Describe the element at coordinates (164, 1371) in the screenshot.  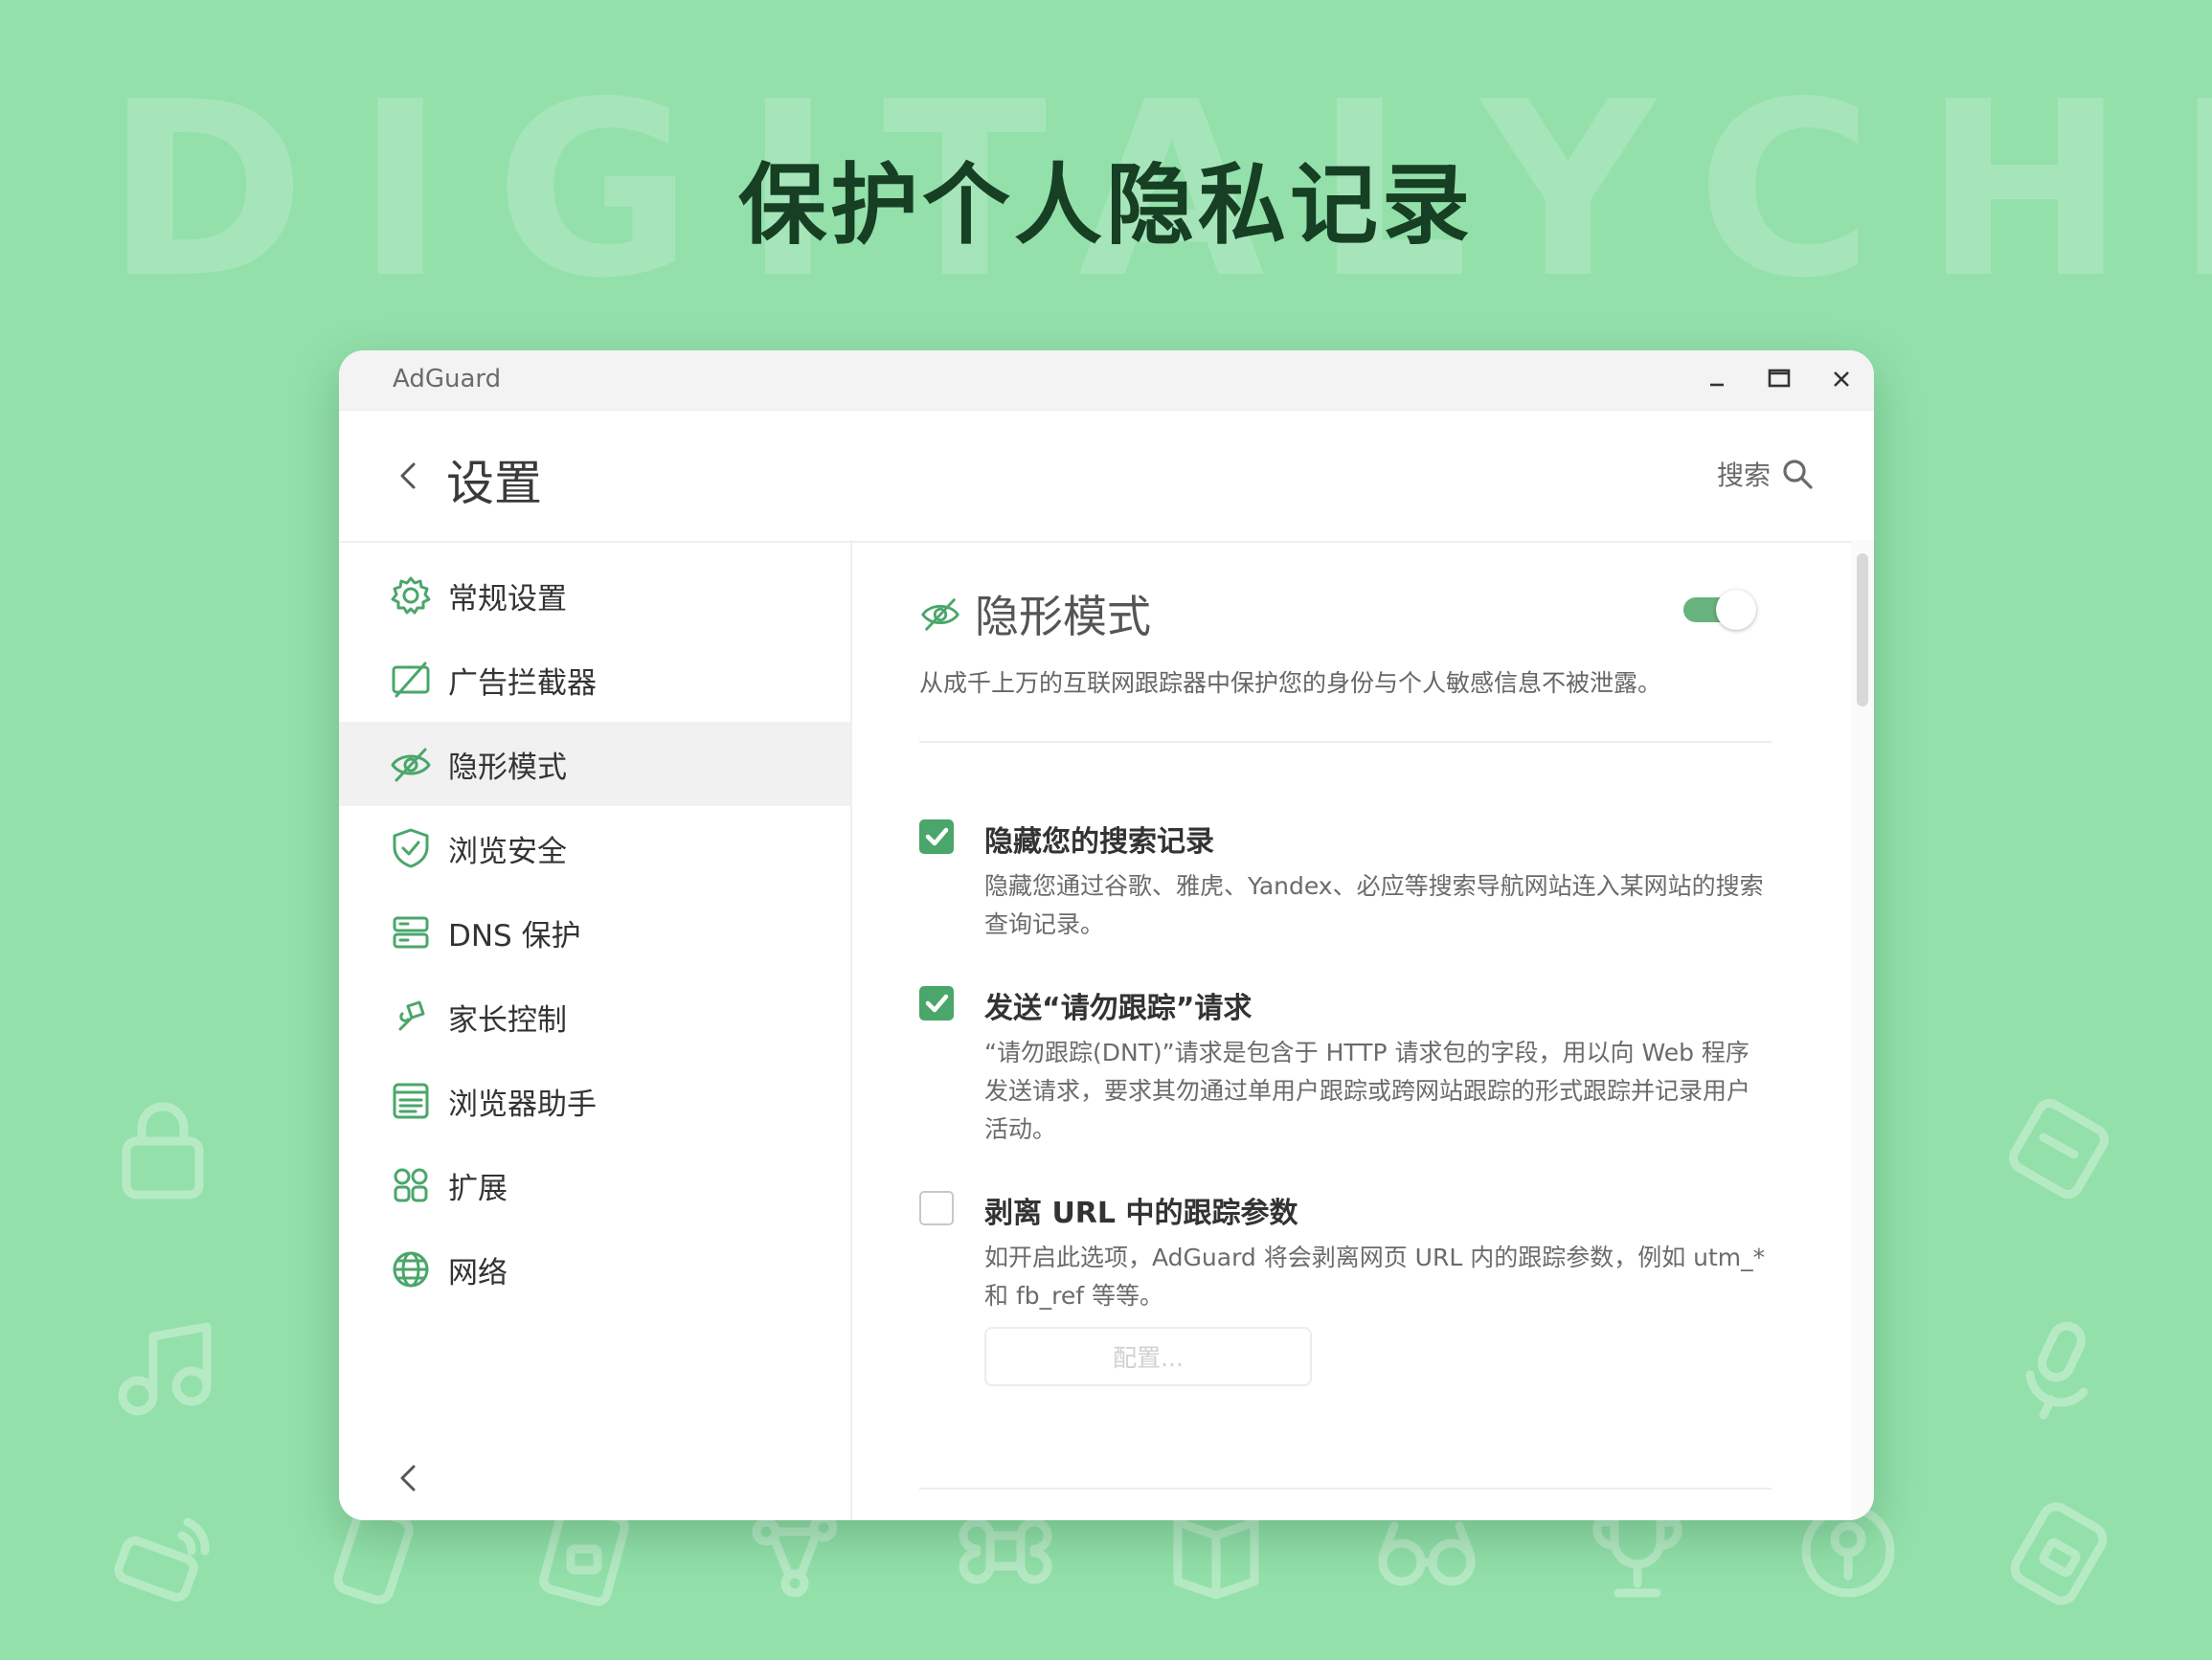
I see `music-note-icon` at that location.